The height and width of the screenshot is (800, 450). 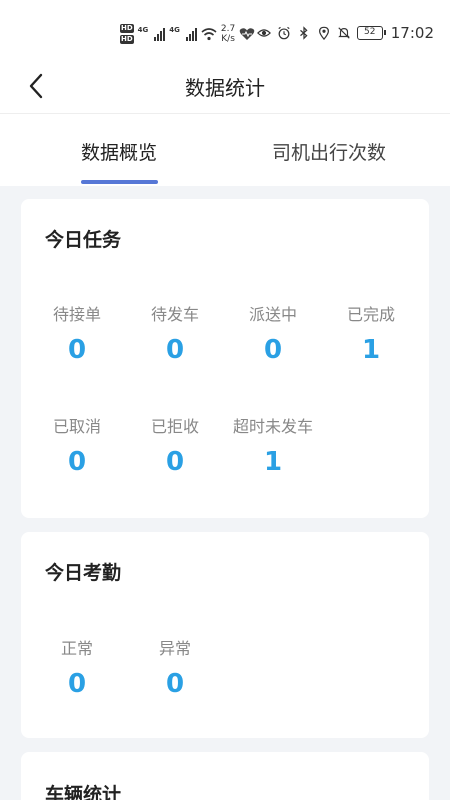 I want to click on bluetooth-icon, so click(x=303, y=33).